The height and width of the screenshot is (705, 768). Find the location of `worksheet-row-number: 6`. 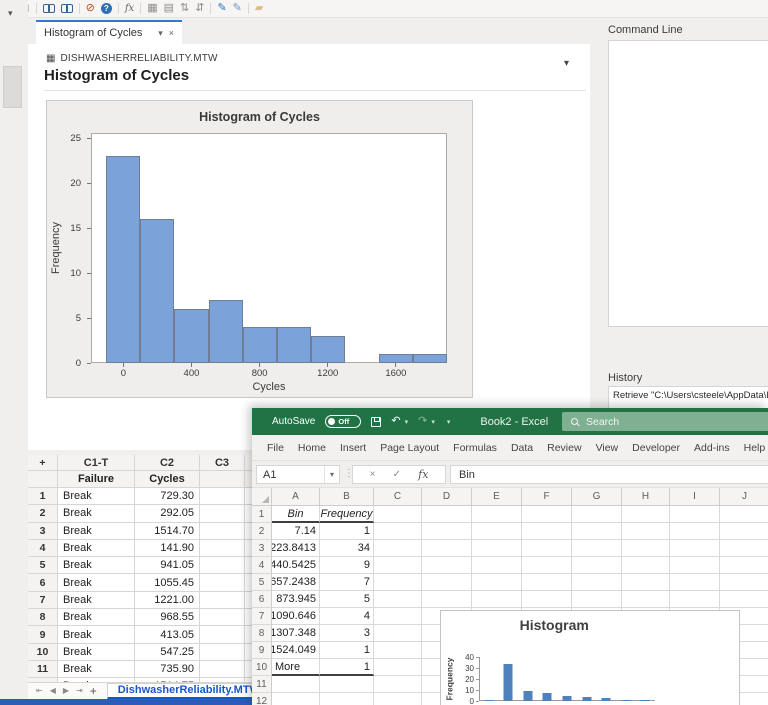

worksheet-row-number: 6 is located at coordinates (43, 583).